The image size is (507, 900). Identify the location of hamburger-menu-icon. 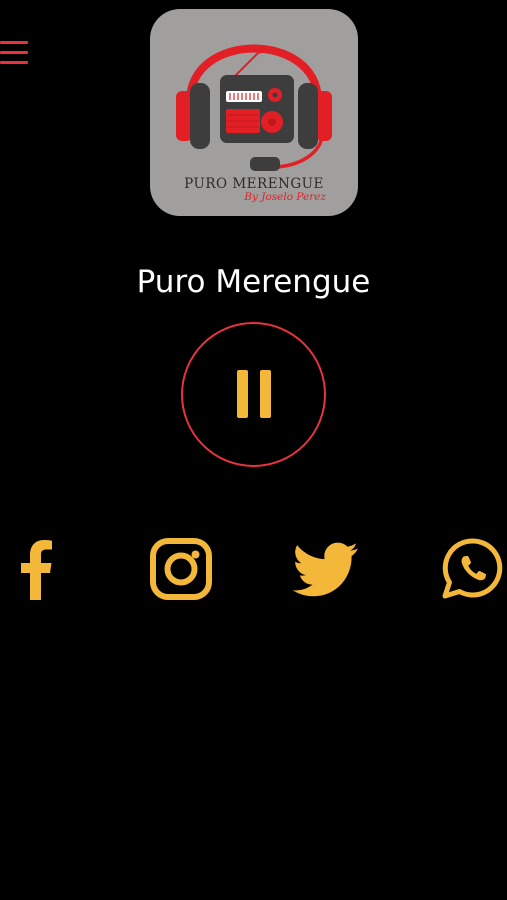
(15, 53).